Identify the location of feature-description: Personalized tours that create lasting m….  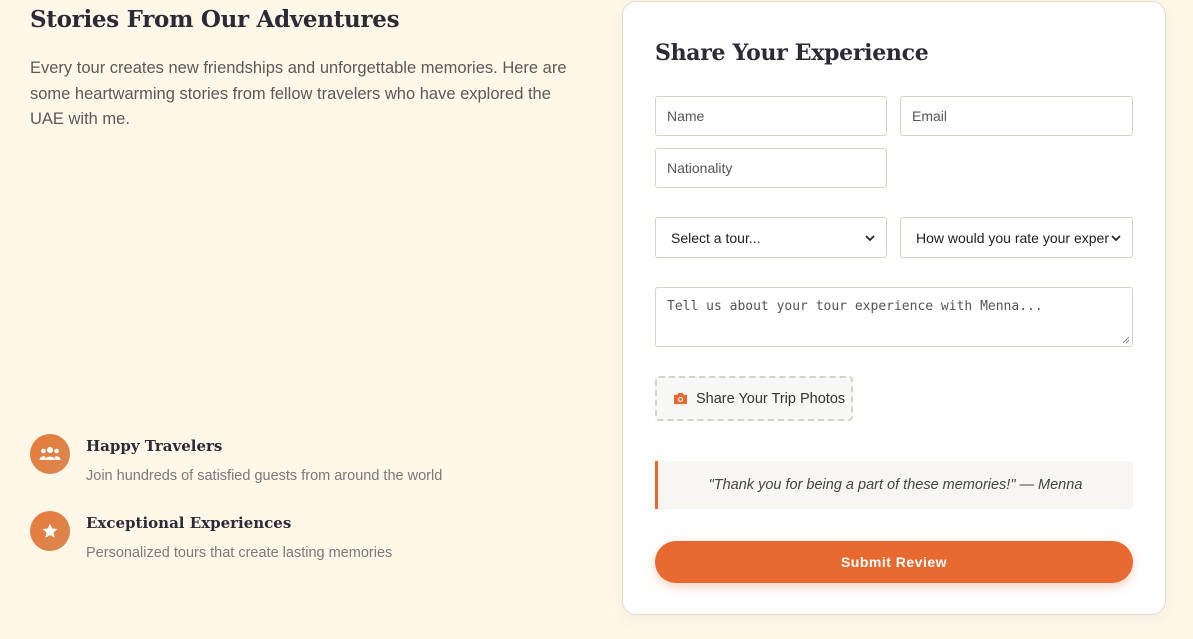
(239, 553).